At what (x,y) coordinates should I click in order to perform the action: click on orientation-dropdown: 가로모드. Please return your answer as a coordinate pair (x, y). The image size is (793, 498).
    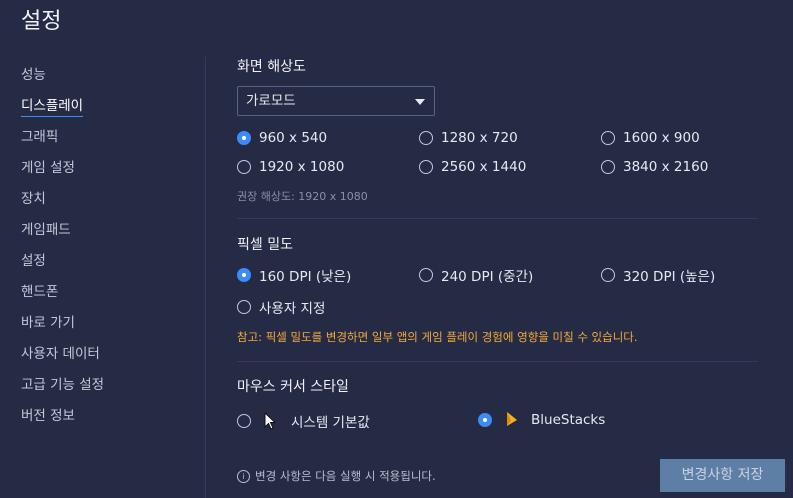
    Looking at the image, I should click on (336, 101).